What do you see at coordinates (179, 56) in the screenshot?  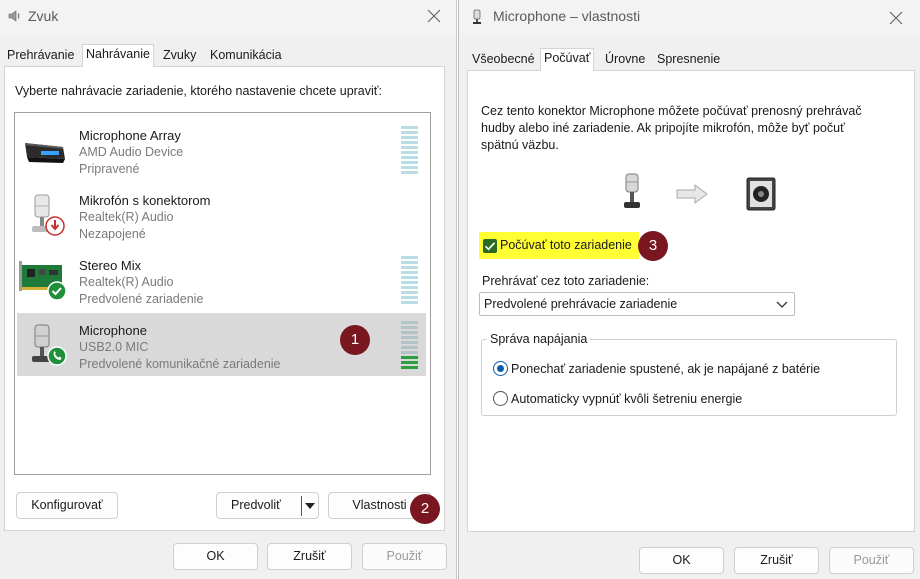 I see `tab-sounds: Zvuky` at bounding box center [179, 56].